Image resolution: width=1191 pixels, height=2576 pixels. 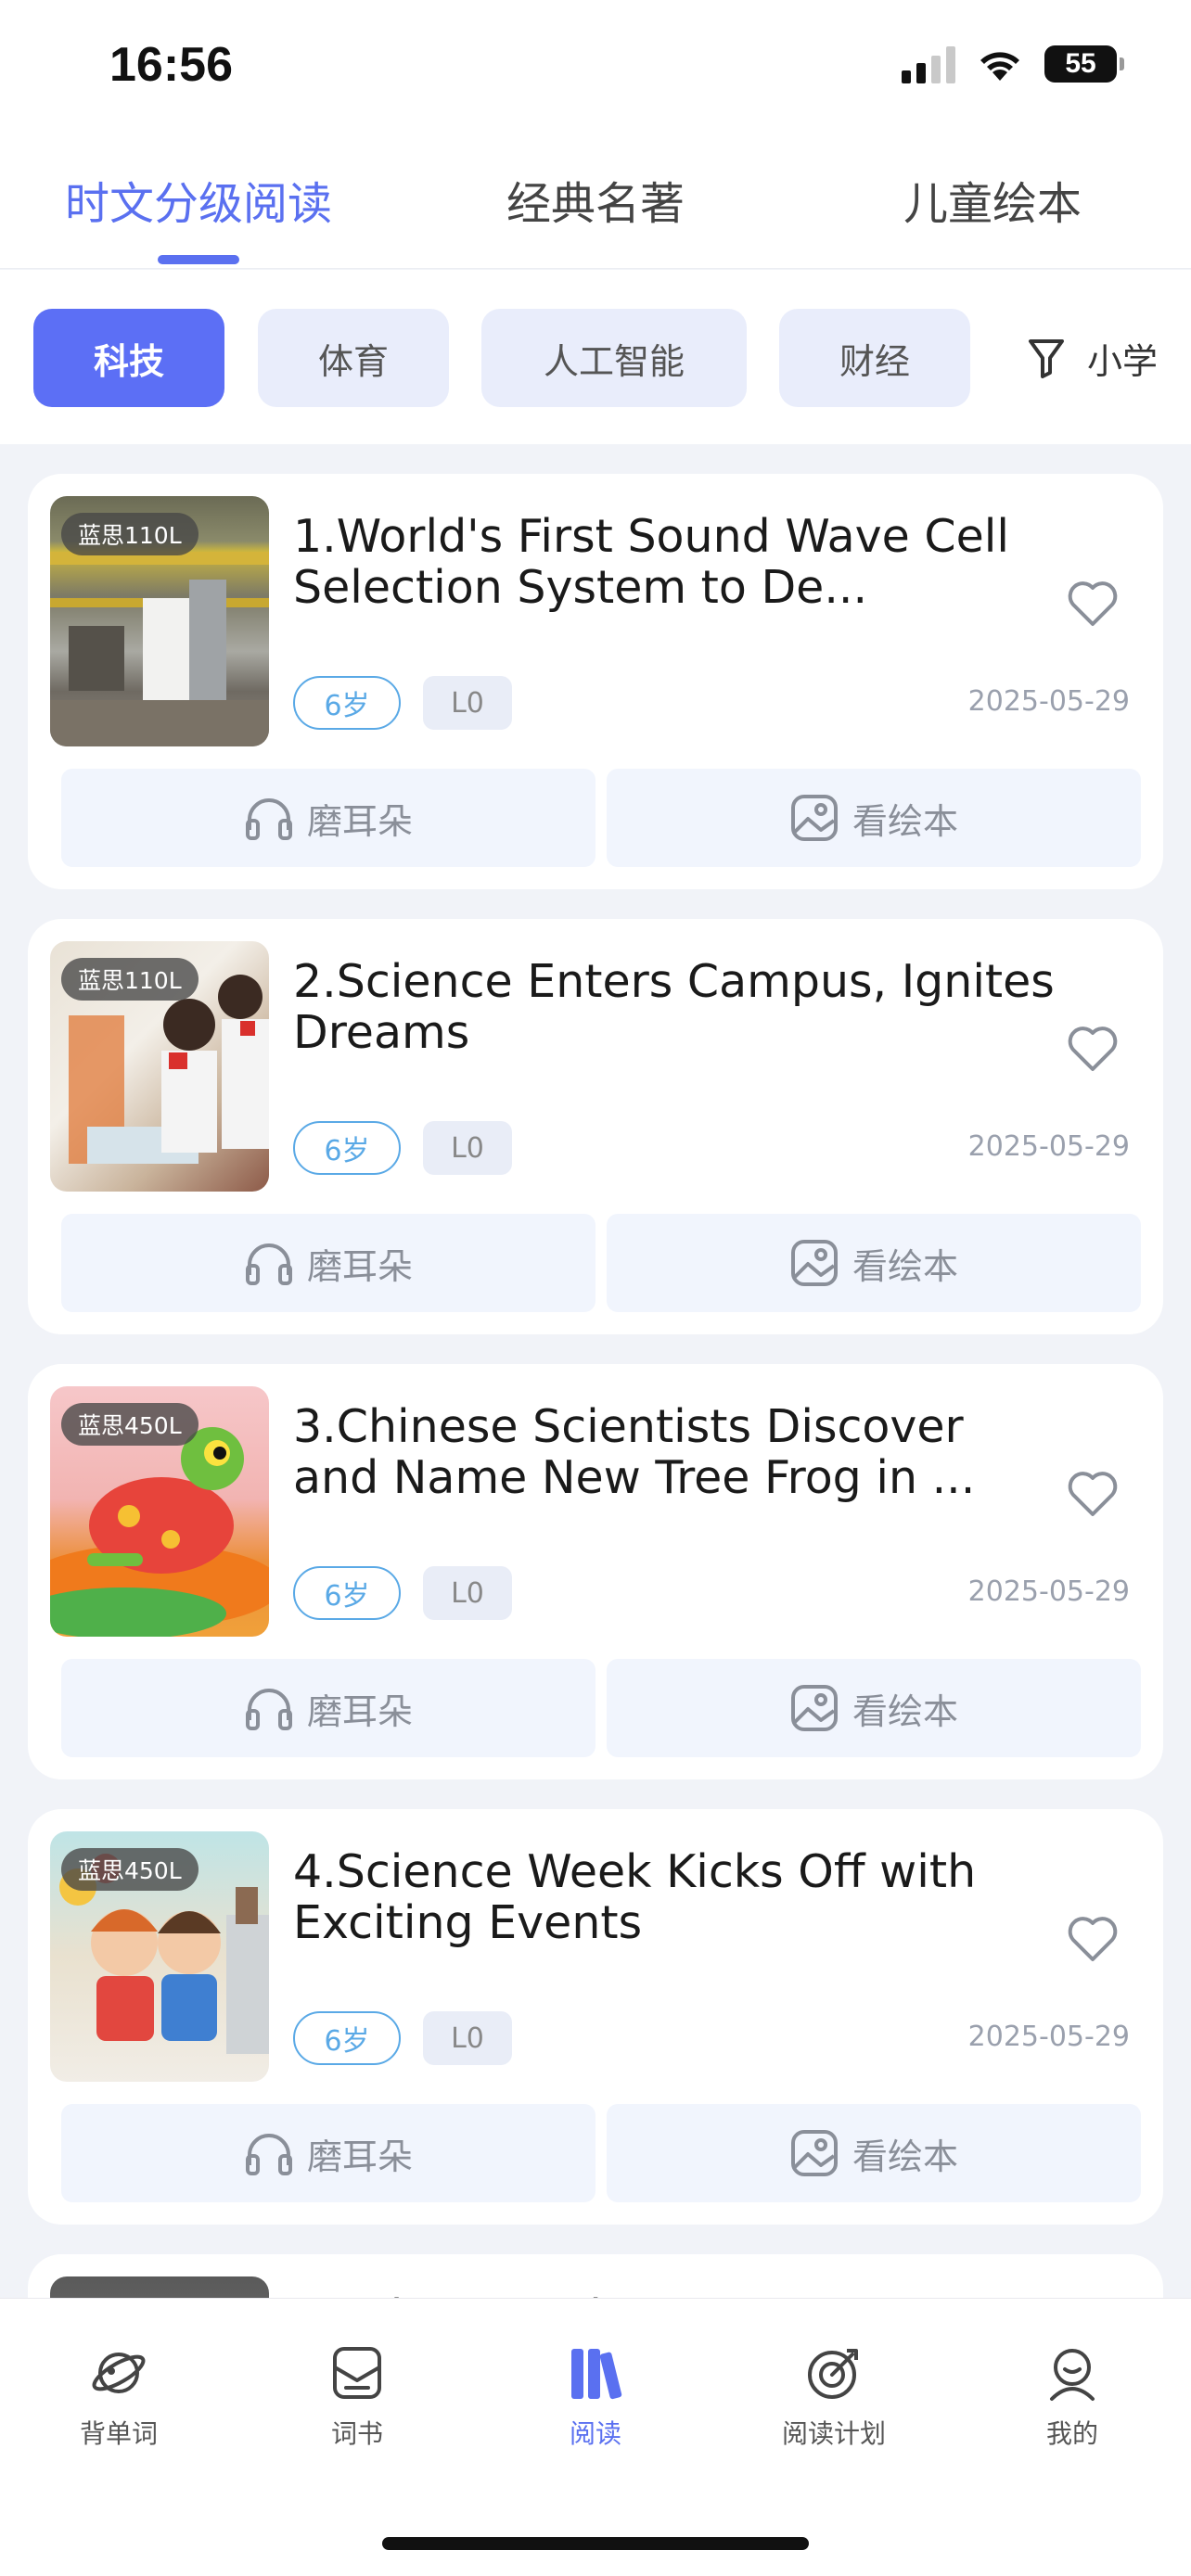 I want to click on grade-filter-button: 小学, so click(x=1093, y=358).